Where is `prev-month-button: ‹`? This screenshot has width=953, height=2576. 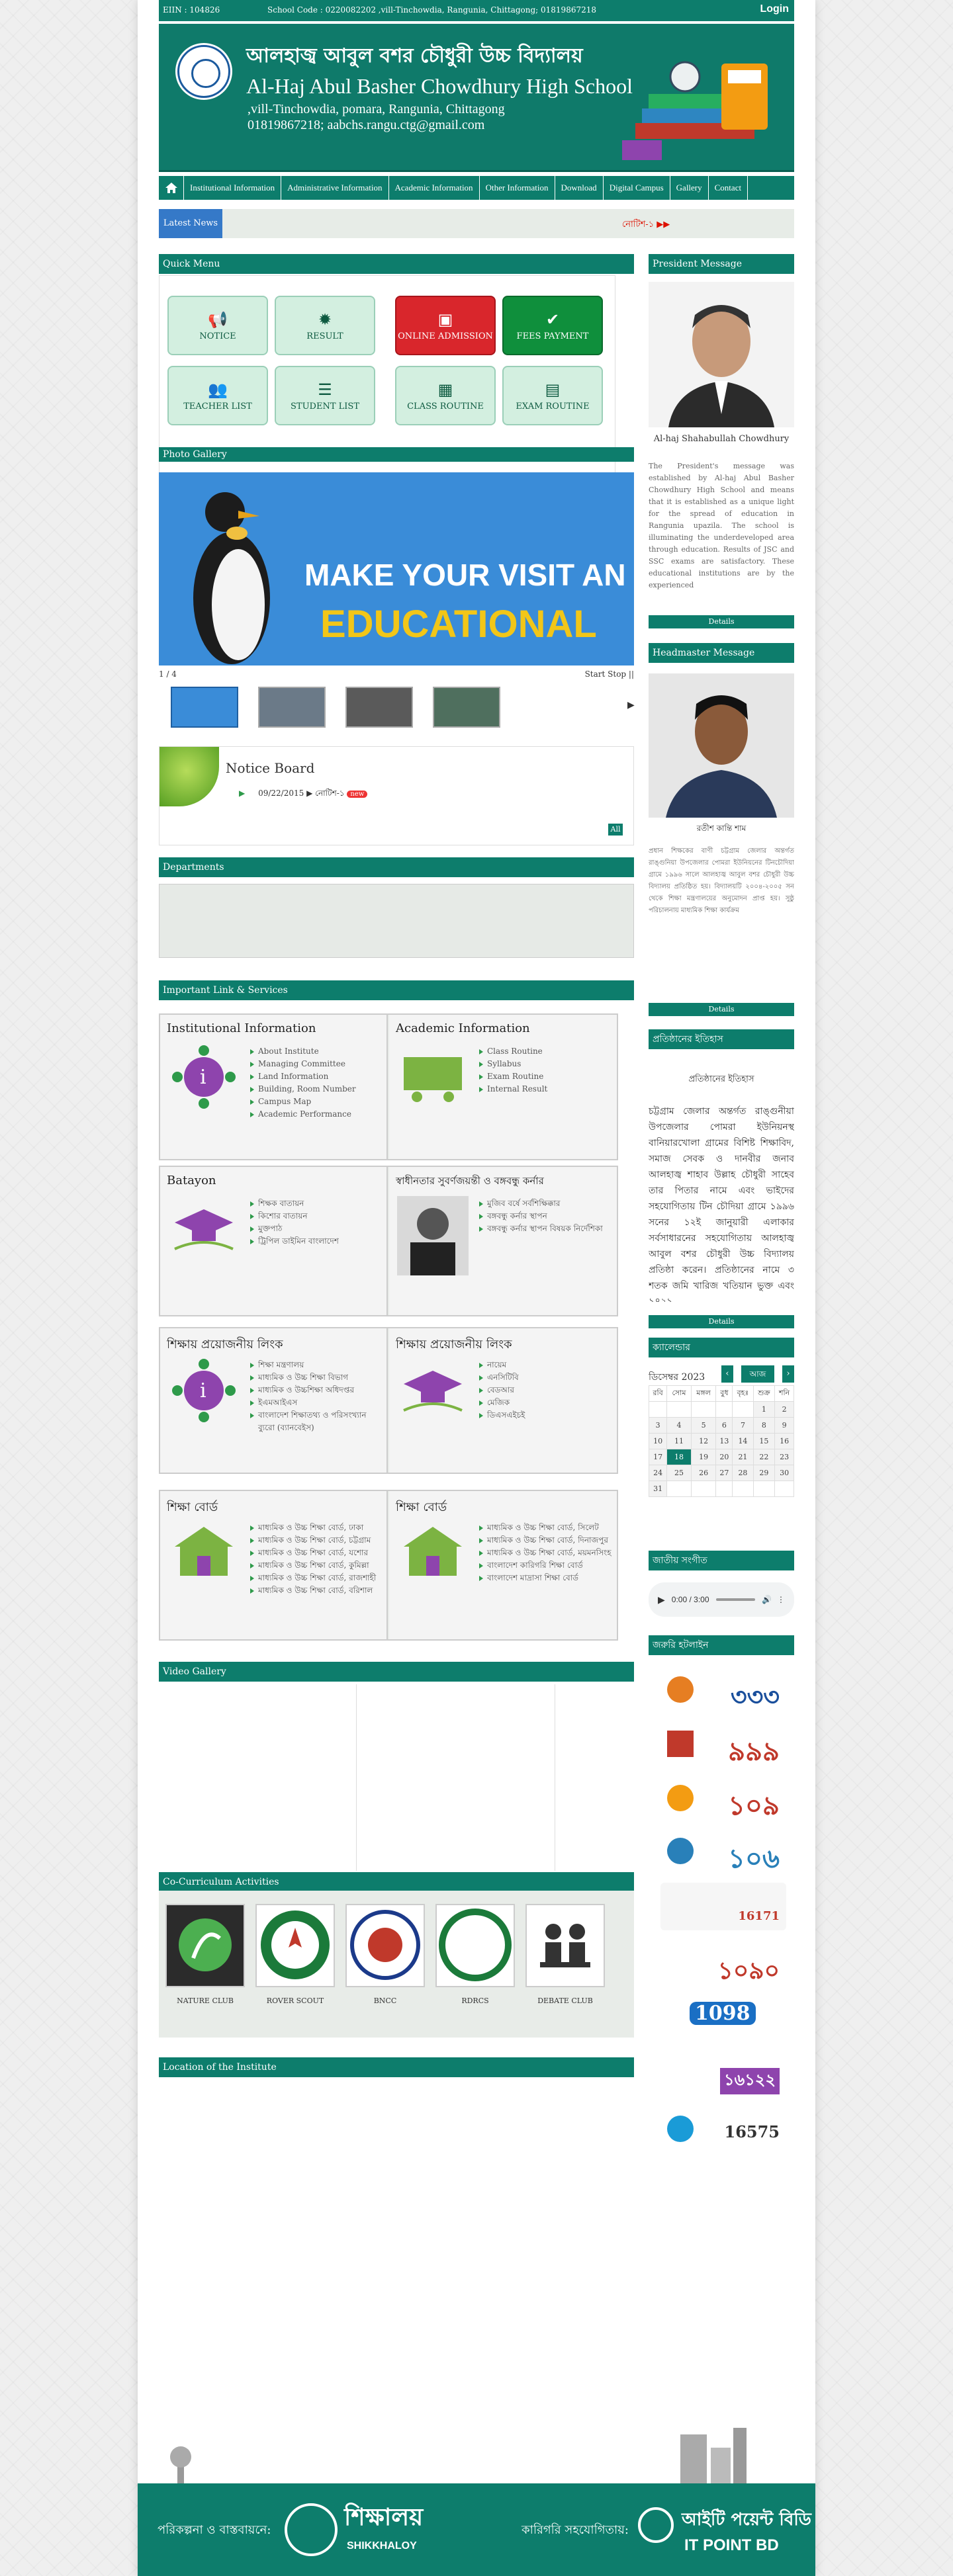
prev-month-button: ‹ is located at coordinates (727, 1374).